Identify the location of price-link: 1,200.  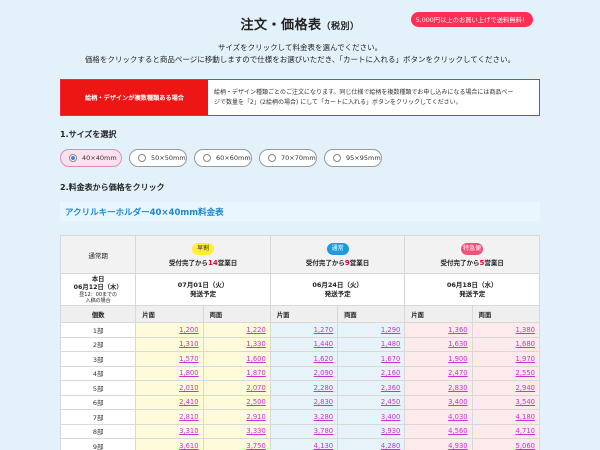
(188, 330).